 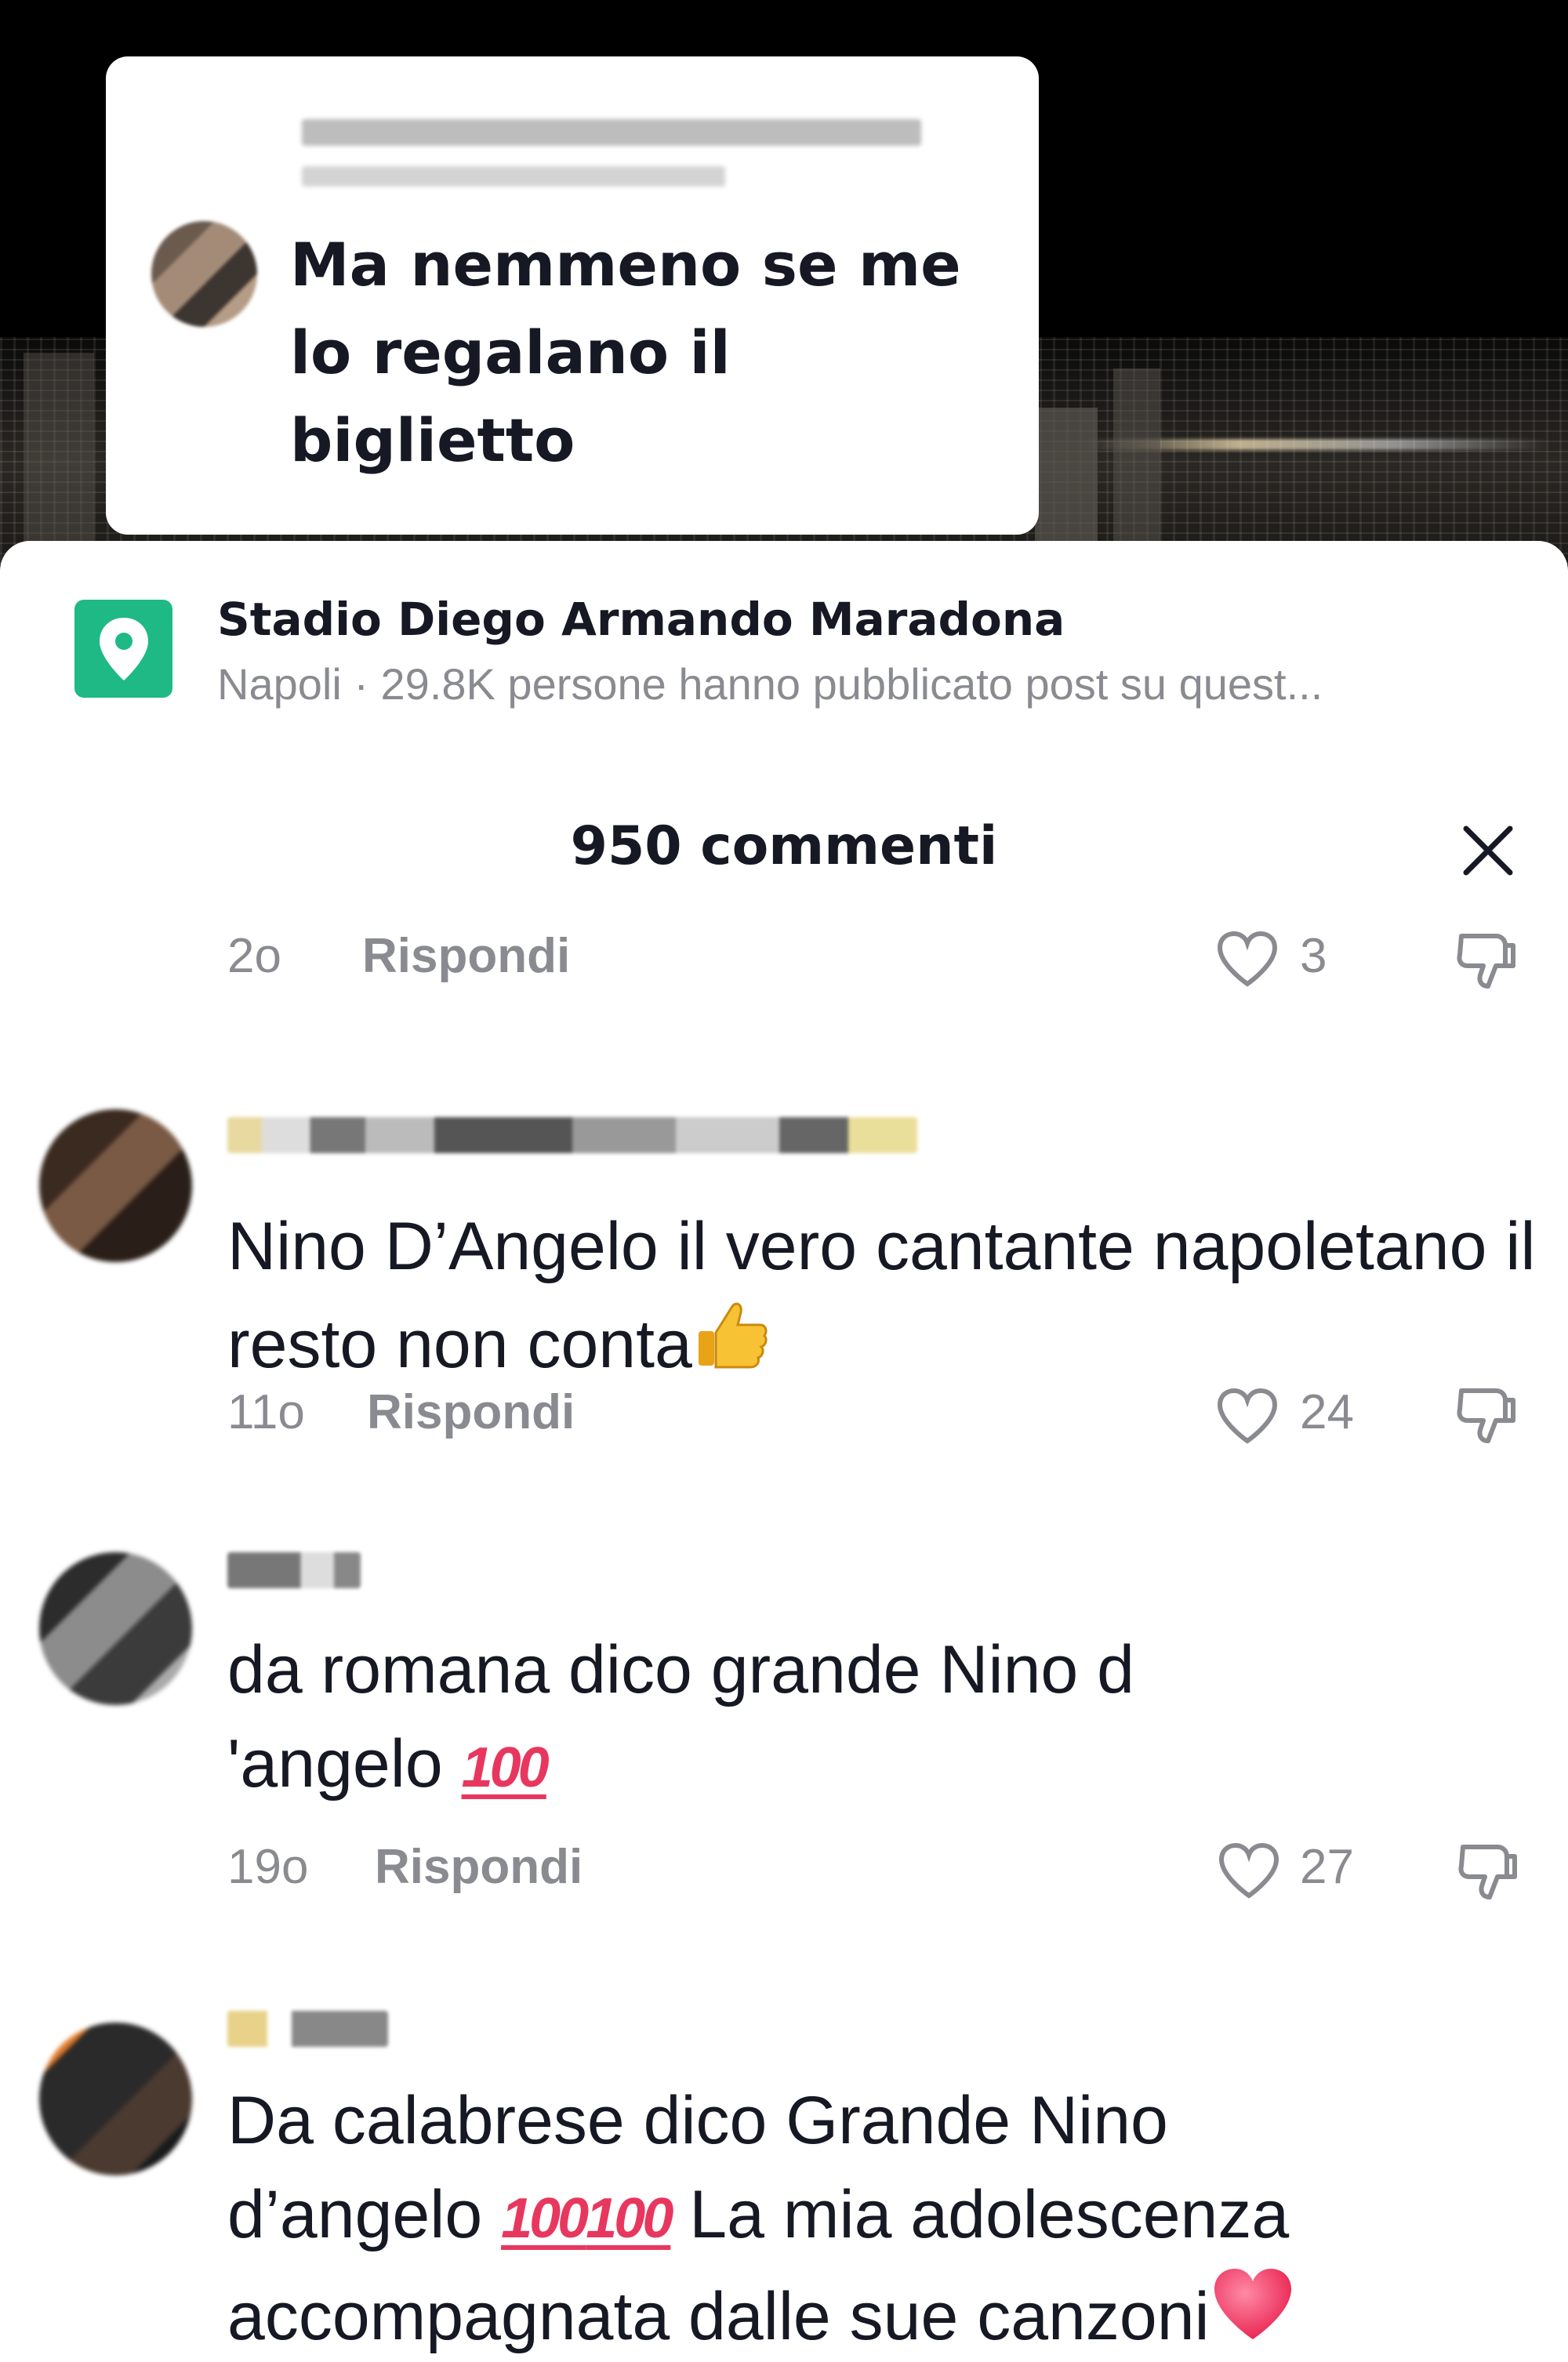 I want to click on comment-text-line: accompagnata dalle sue canzoni, so click(x=886, y=2314).